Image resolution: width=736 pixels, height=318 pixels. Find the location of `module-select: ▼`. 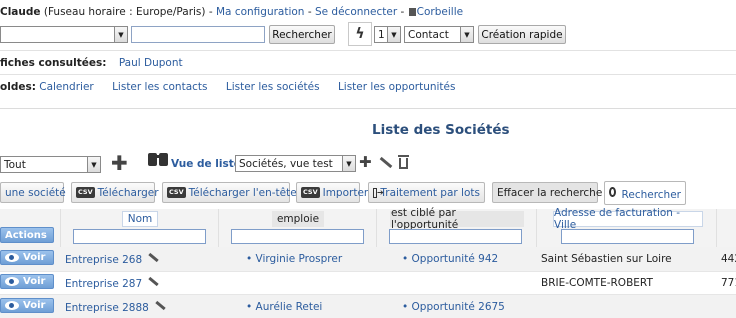

module-select: ▼ is located at coordinates (64, 34).